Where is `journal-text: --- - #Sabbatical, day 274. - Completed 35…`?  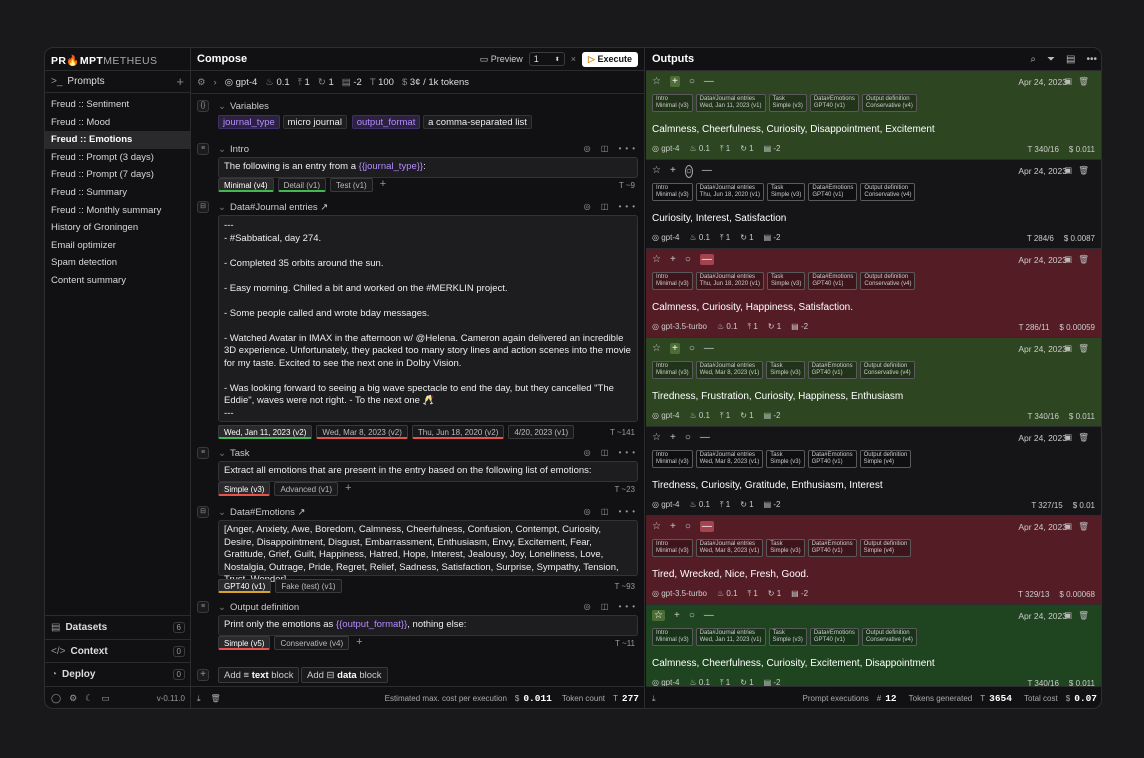
journal-text: --- - #Sabbatical, day 274. - Completed 35… is located at coordinates (428, 318).